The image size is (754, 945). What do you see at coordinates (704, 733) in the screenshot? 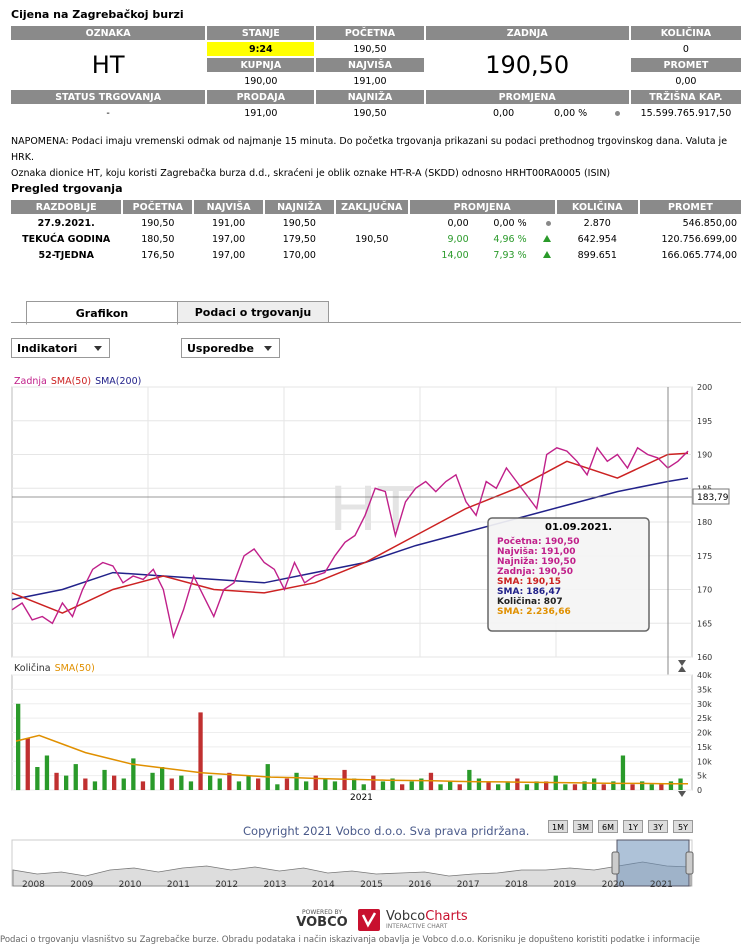
I see `volume-axis: 40k 35k 30k 25k 20k 15k 10k 5k 0` at bounding box center [704, 733].